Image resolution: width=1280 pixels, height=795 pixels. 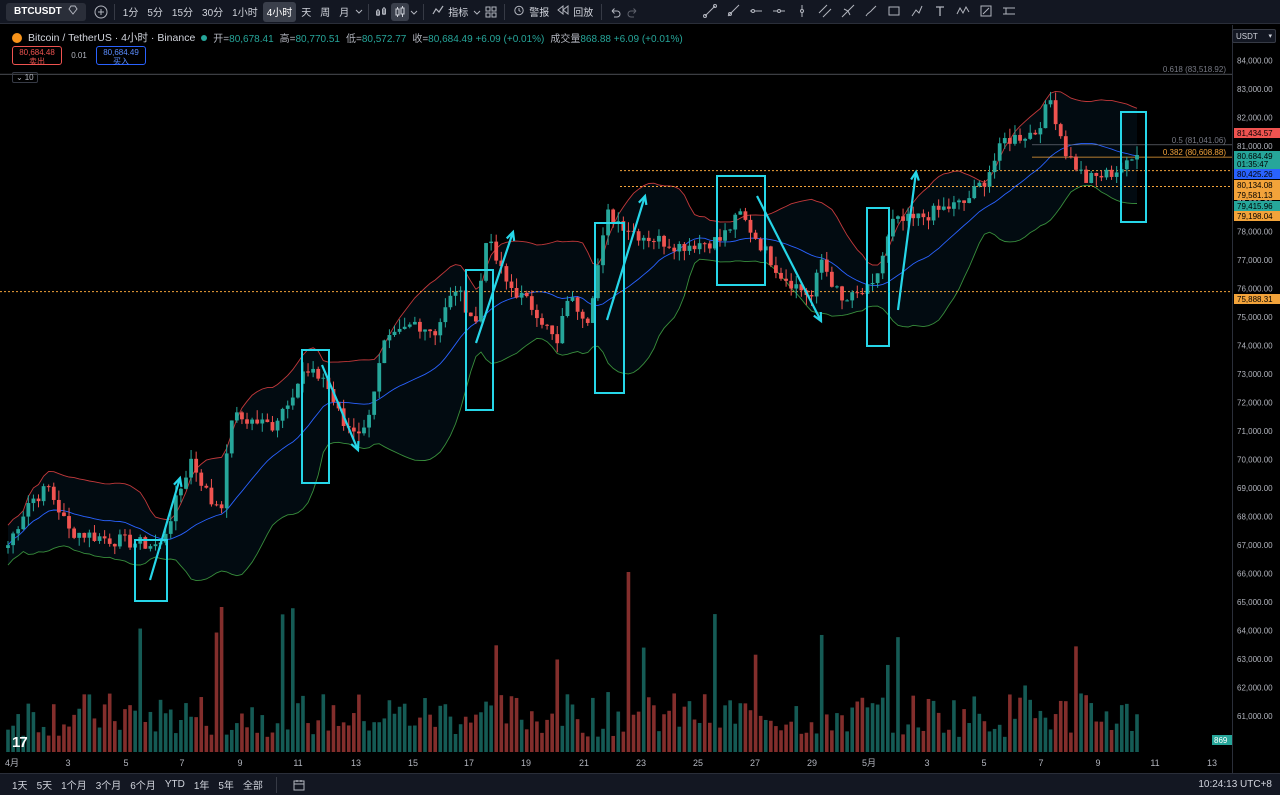 I want to click on interval-8: 月, so click(x=344, y=12).